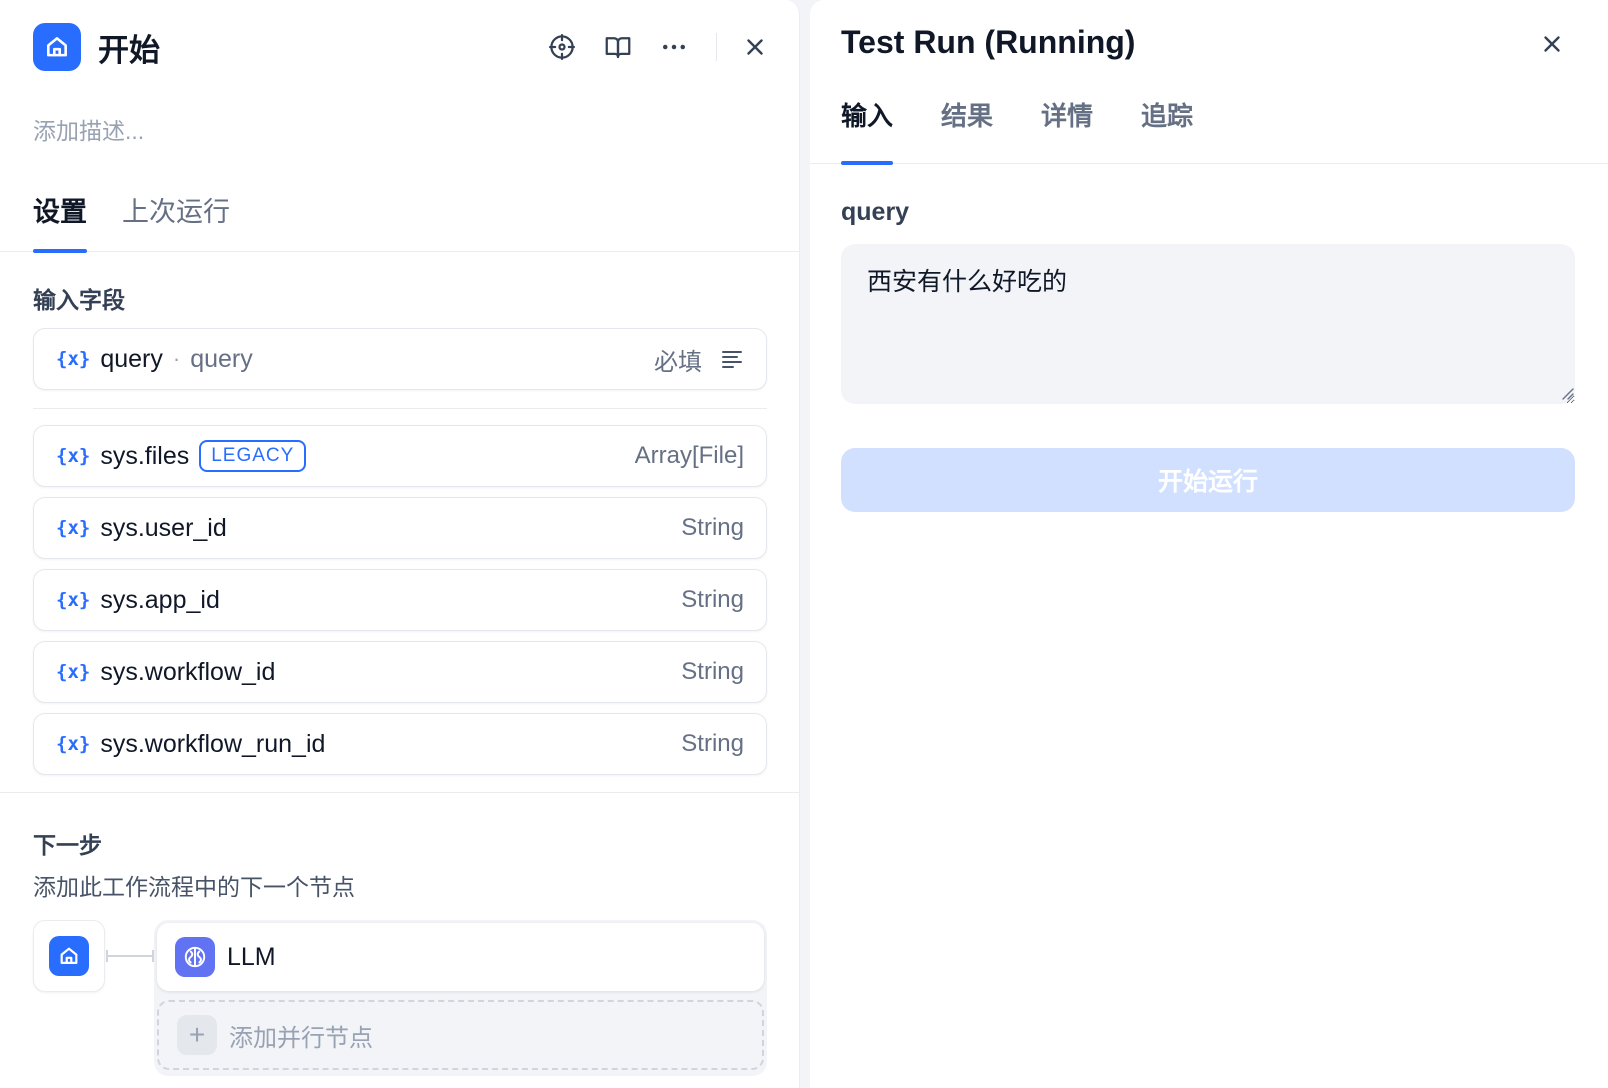 Image resolution: width=1608 pixels, height=1088 pixels. Describe the element at coordinates (79, 300) in the screenshot. I see `input-fields-label: 输入字段` at that location.